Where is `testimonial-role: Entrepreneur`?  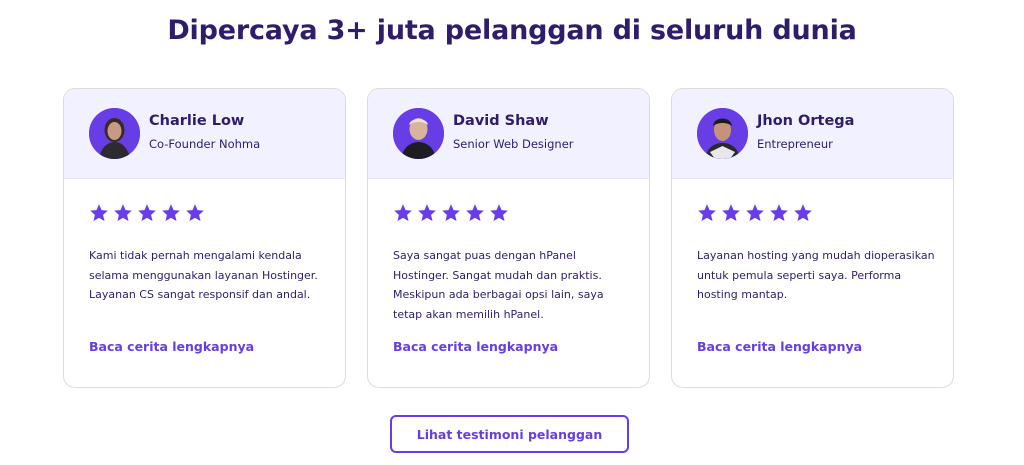 testimonial-role: Entrepreneur is located at coordinates (795, 144).